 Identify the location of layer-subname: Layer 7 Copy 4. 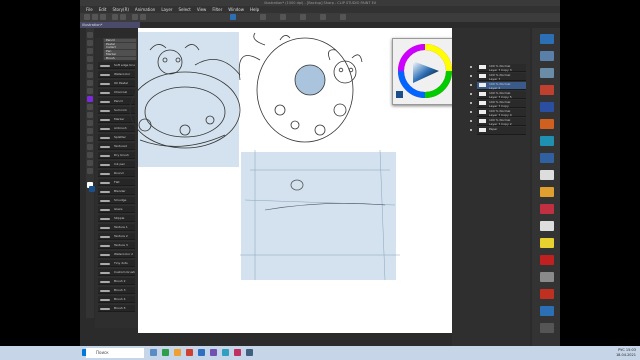
(500, 115).